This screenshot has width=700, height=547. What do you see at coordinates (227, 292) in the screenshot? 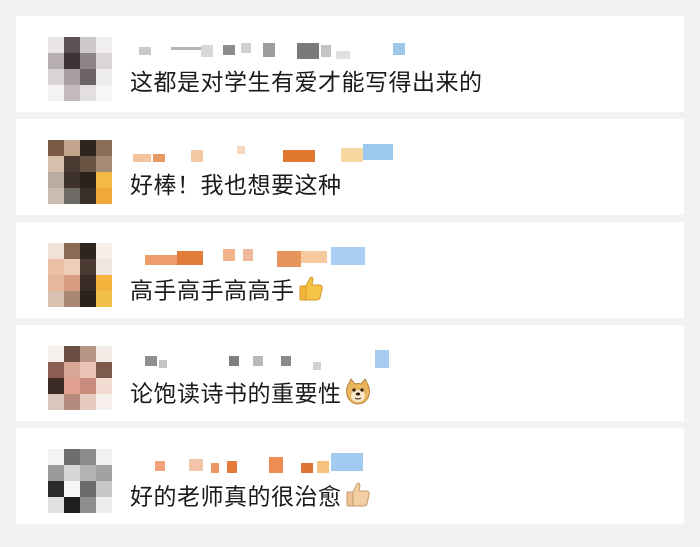
I see `comment-text: 高手高手高高手` at bounding box center [227, 292].